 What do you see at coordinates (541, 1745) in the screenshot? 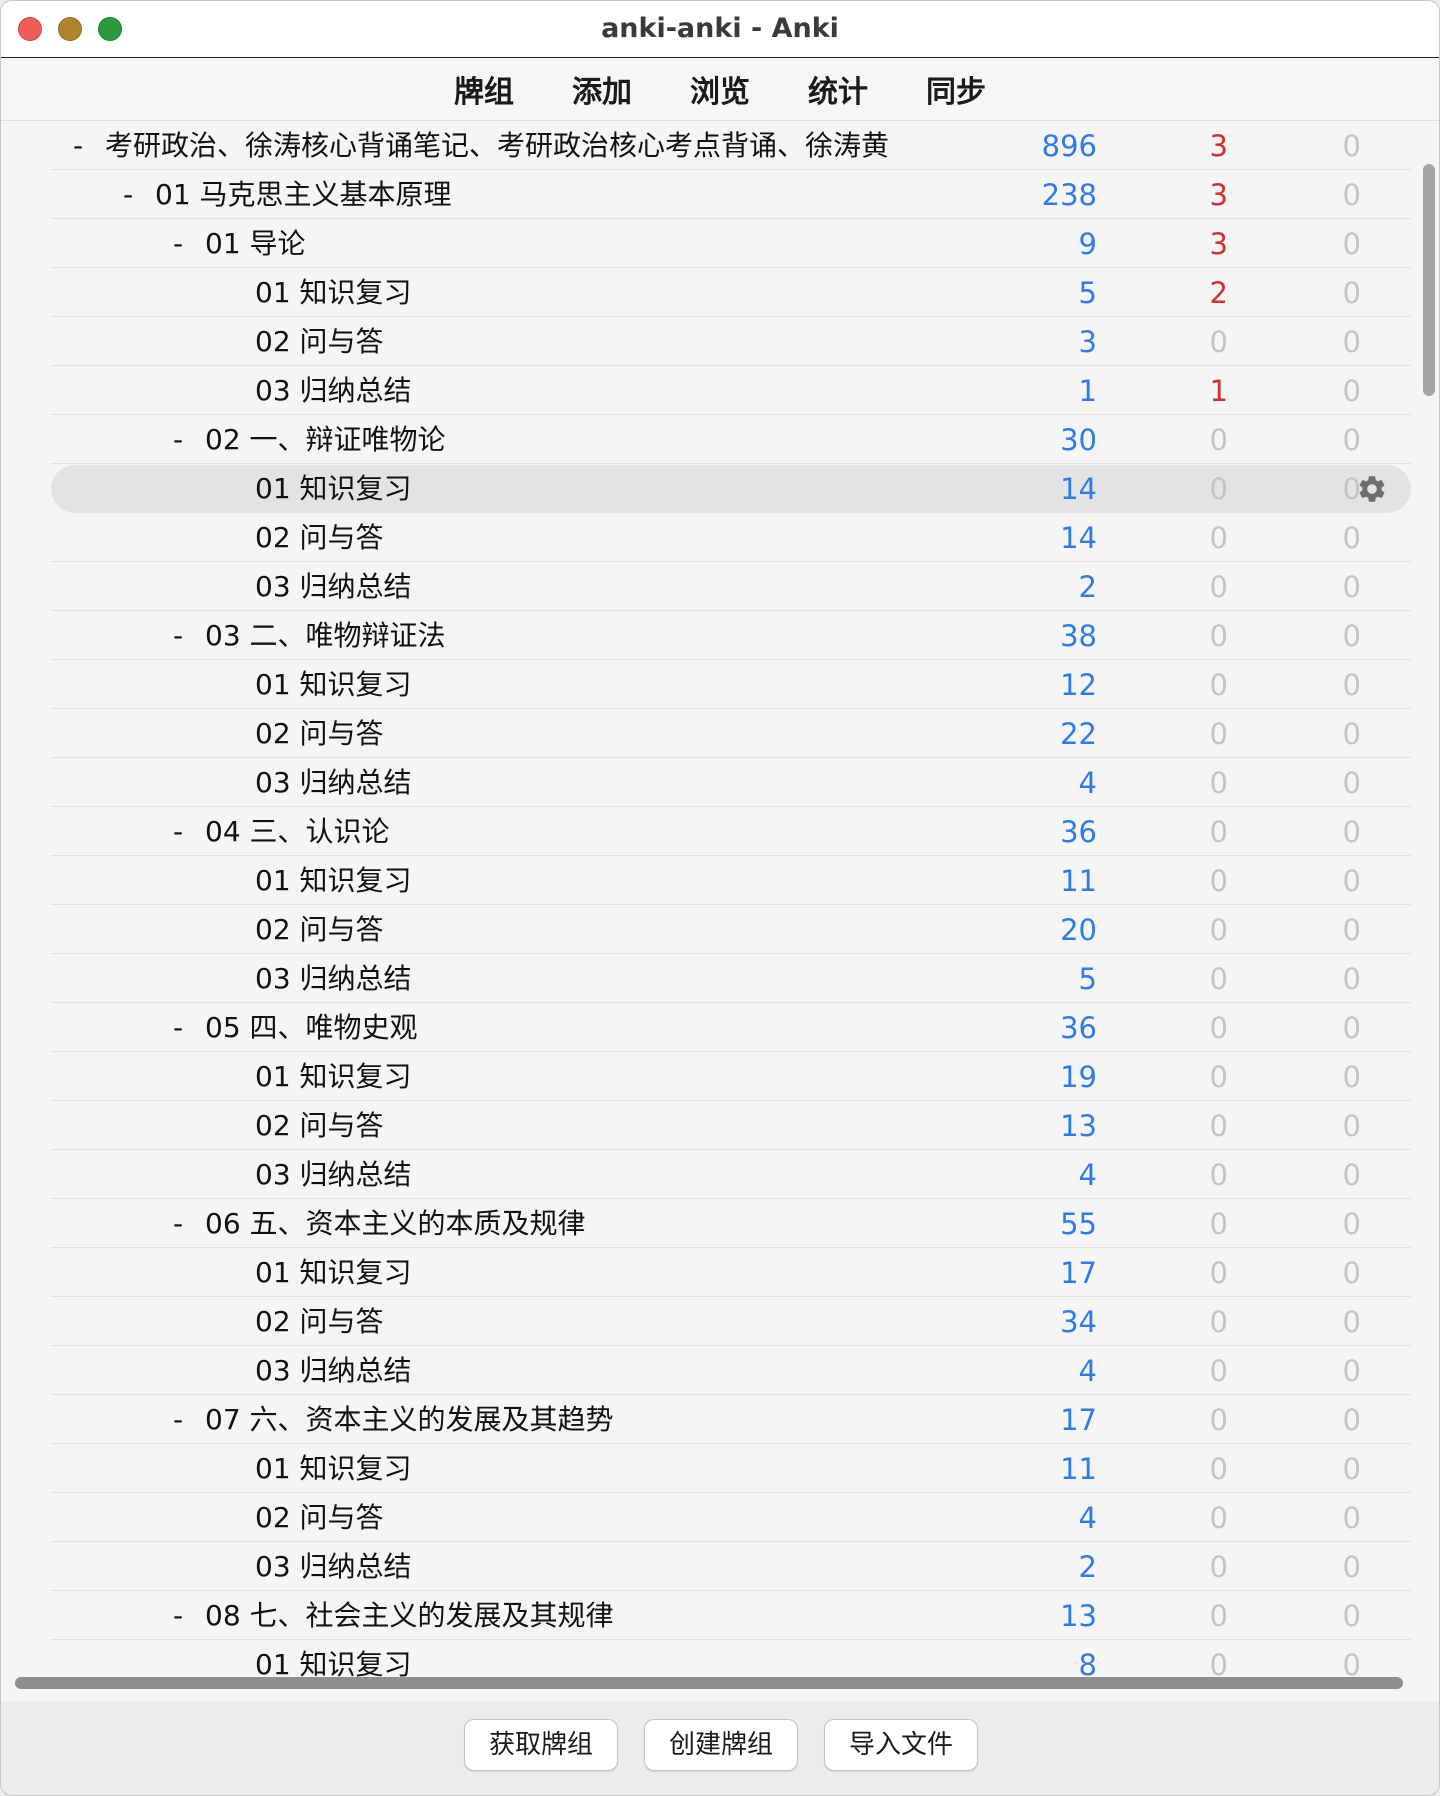
I see `get-shared-decks-button: 获取牌组` at bounding box center [541, 1745].